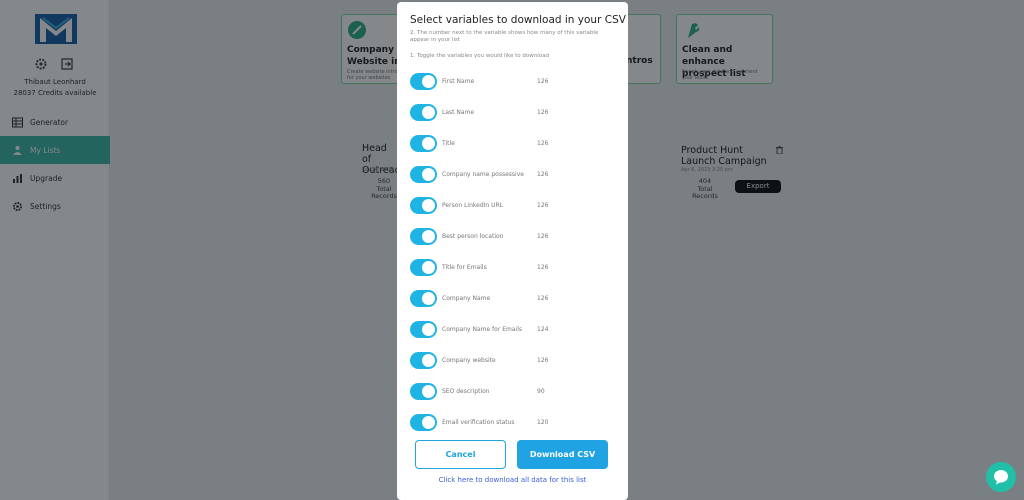 The height and width of the screenshot is (500, 1024). What do you see at coordinates (478, 422) in the screenshot?
I see `variable-label: Email verification status` at bounding box center [478, 422].